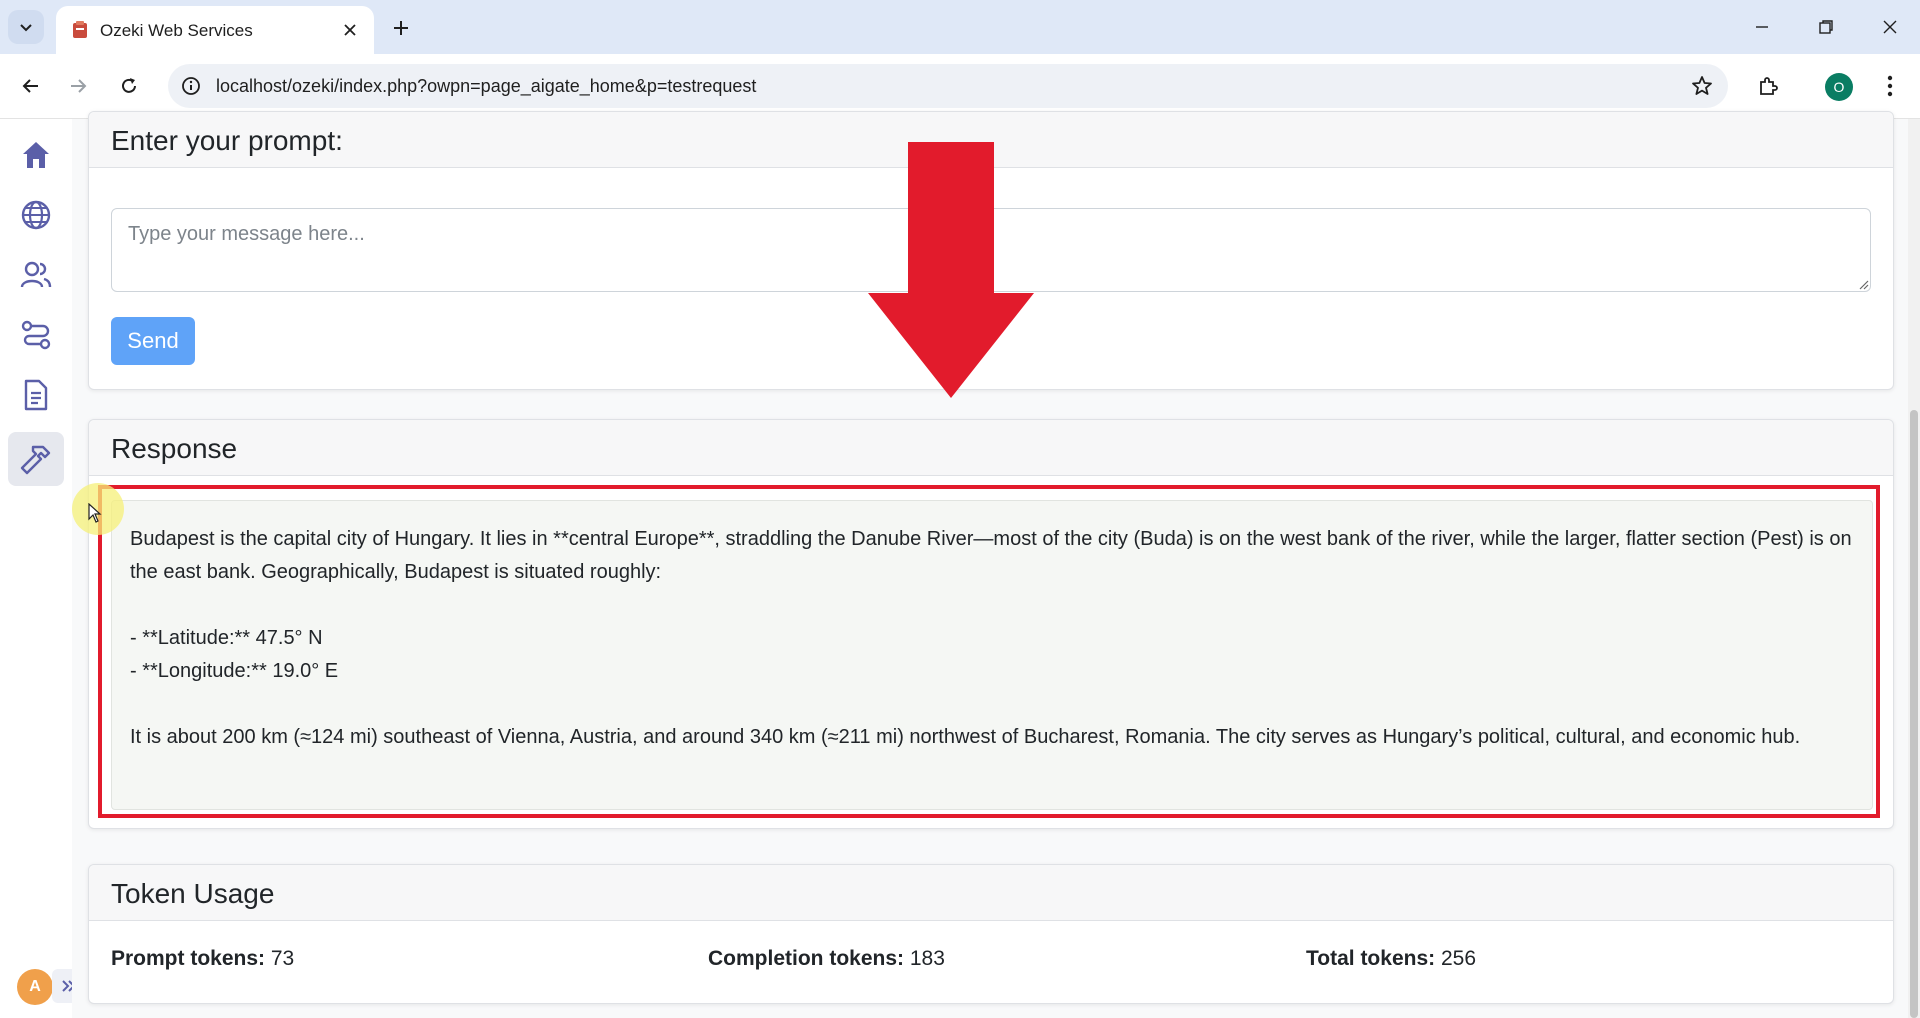 Image resolution: width=1920 pixels, height=1018 pixels. Describe the element at coordinates (36, 568) in the screenshot. I see `app-sidebar` at that location.